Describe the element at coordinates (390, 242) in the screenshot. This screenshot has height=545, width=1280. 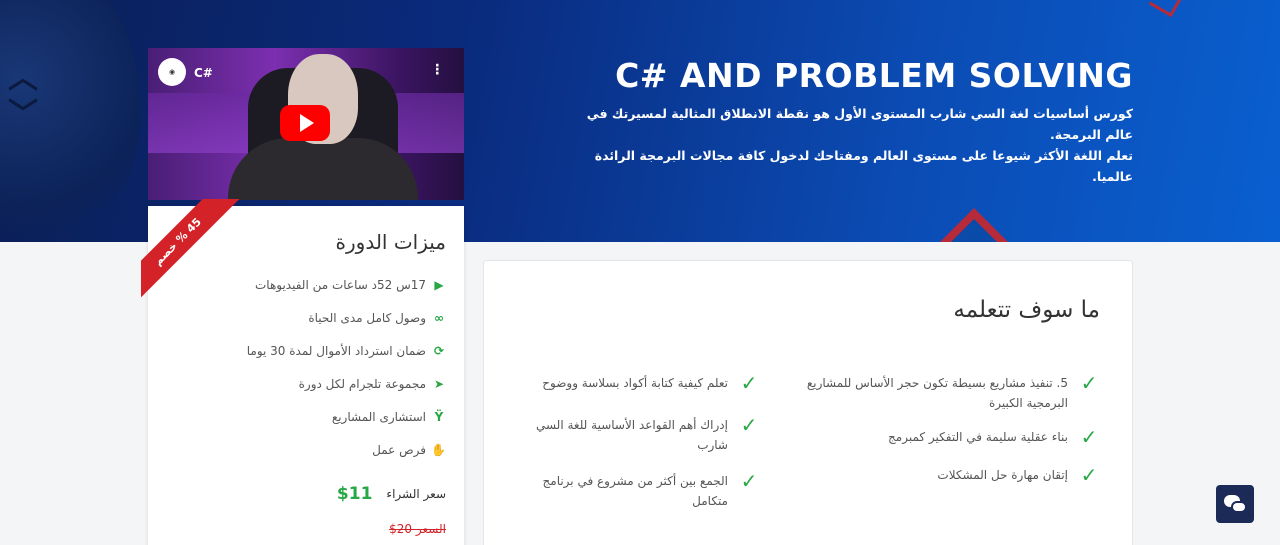
I see `features-heading: ميزات الدورة` at that location.